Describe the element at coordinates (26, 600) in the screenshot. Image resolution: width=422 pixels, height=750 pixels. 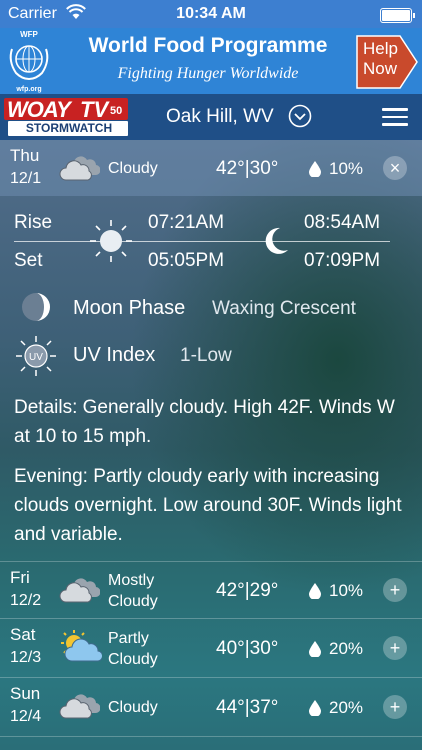
I see `day-date: 12/2` at that location.